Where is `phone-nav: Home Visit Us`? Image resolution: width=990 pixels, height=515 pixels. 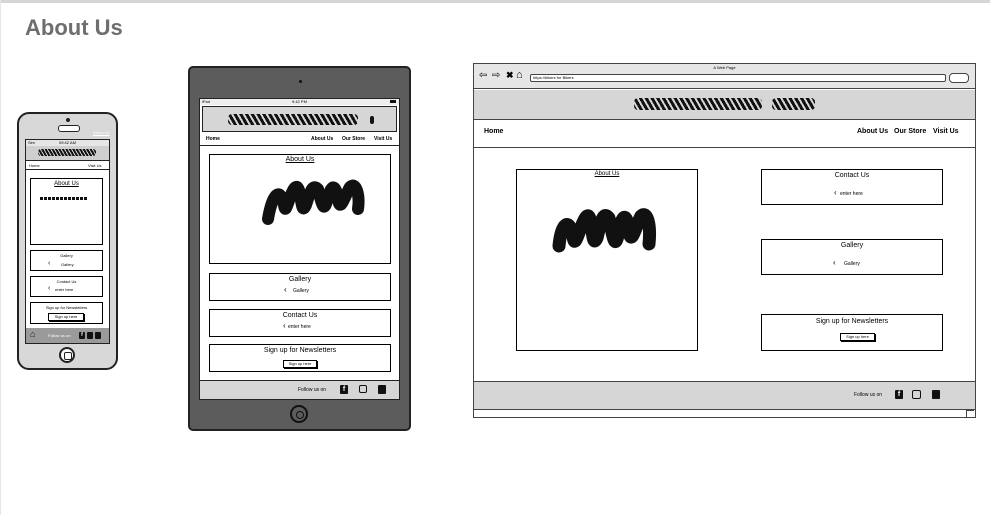
phone-nav: Home Visit Us is located at coordinates (67, 166).